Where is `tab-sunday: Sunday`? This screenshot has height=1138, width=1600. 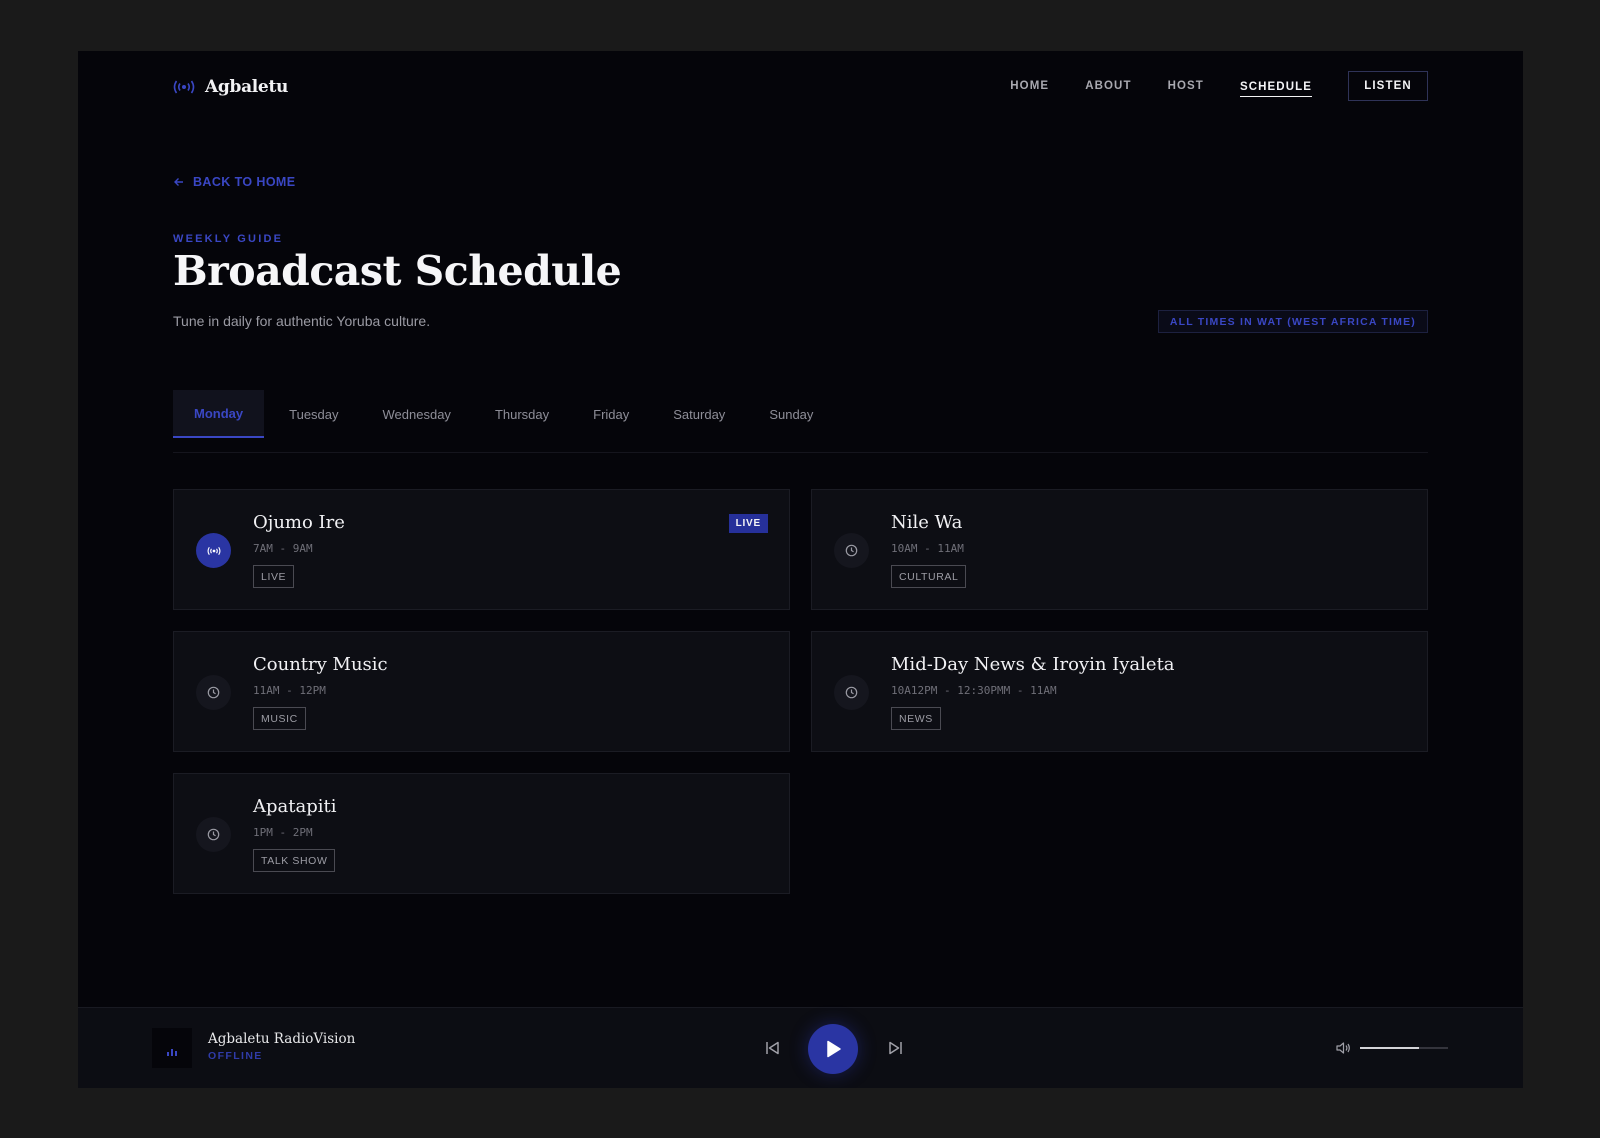
tab-sunday: Sunday is located at coordinates (791, 414).